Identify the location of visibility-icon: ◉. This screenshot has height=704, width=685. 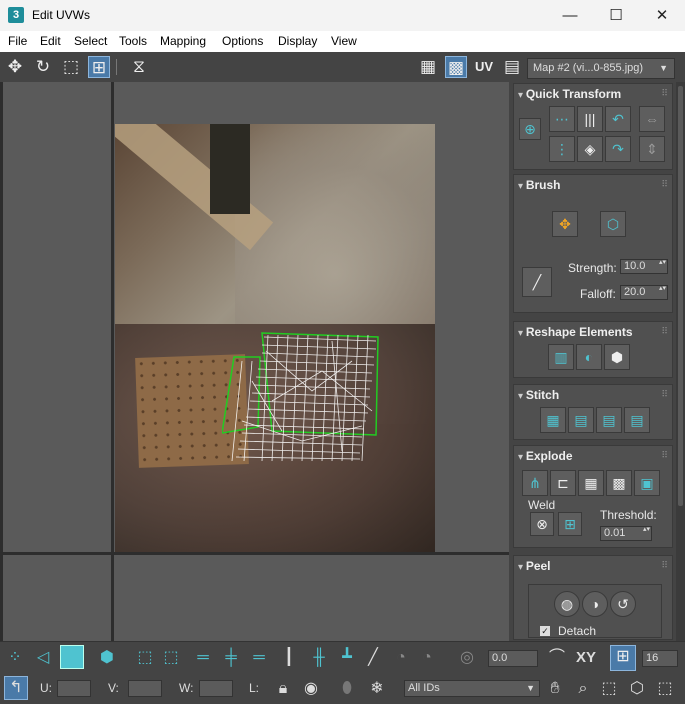
(311, 689).